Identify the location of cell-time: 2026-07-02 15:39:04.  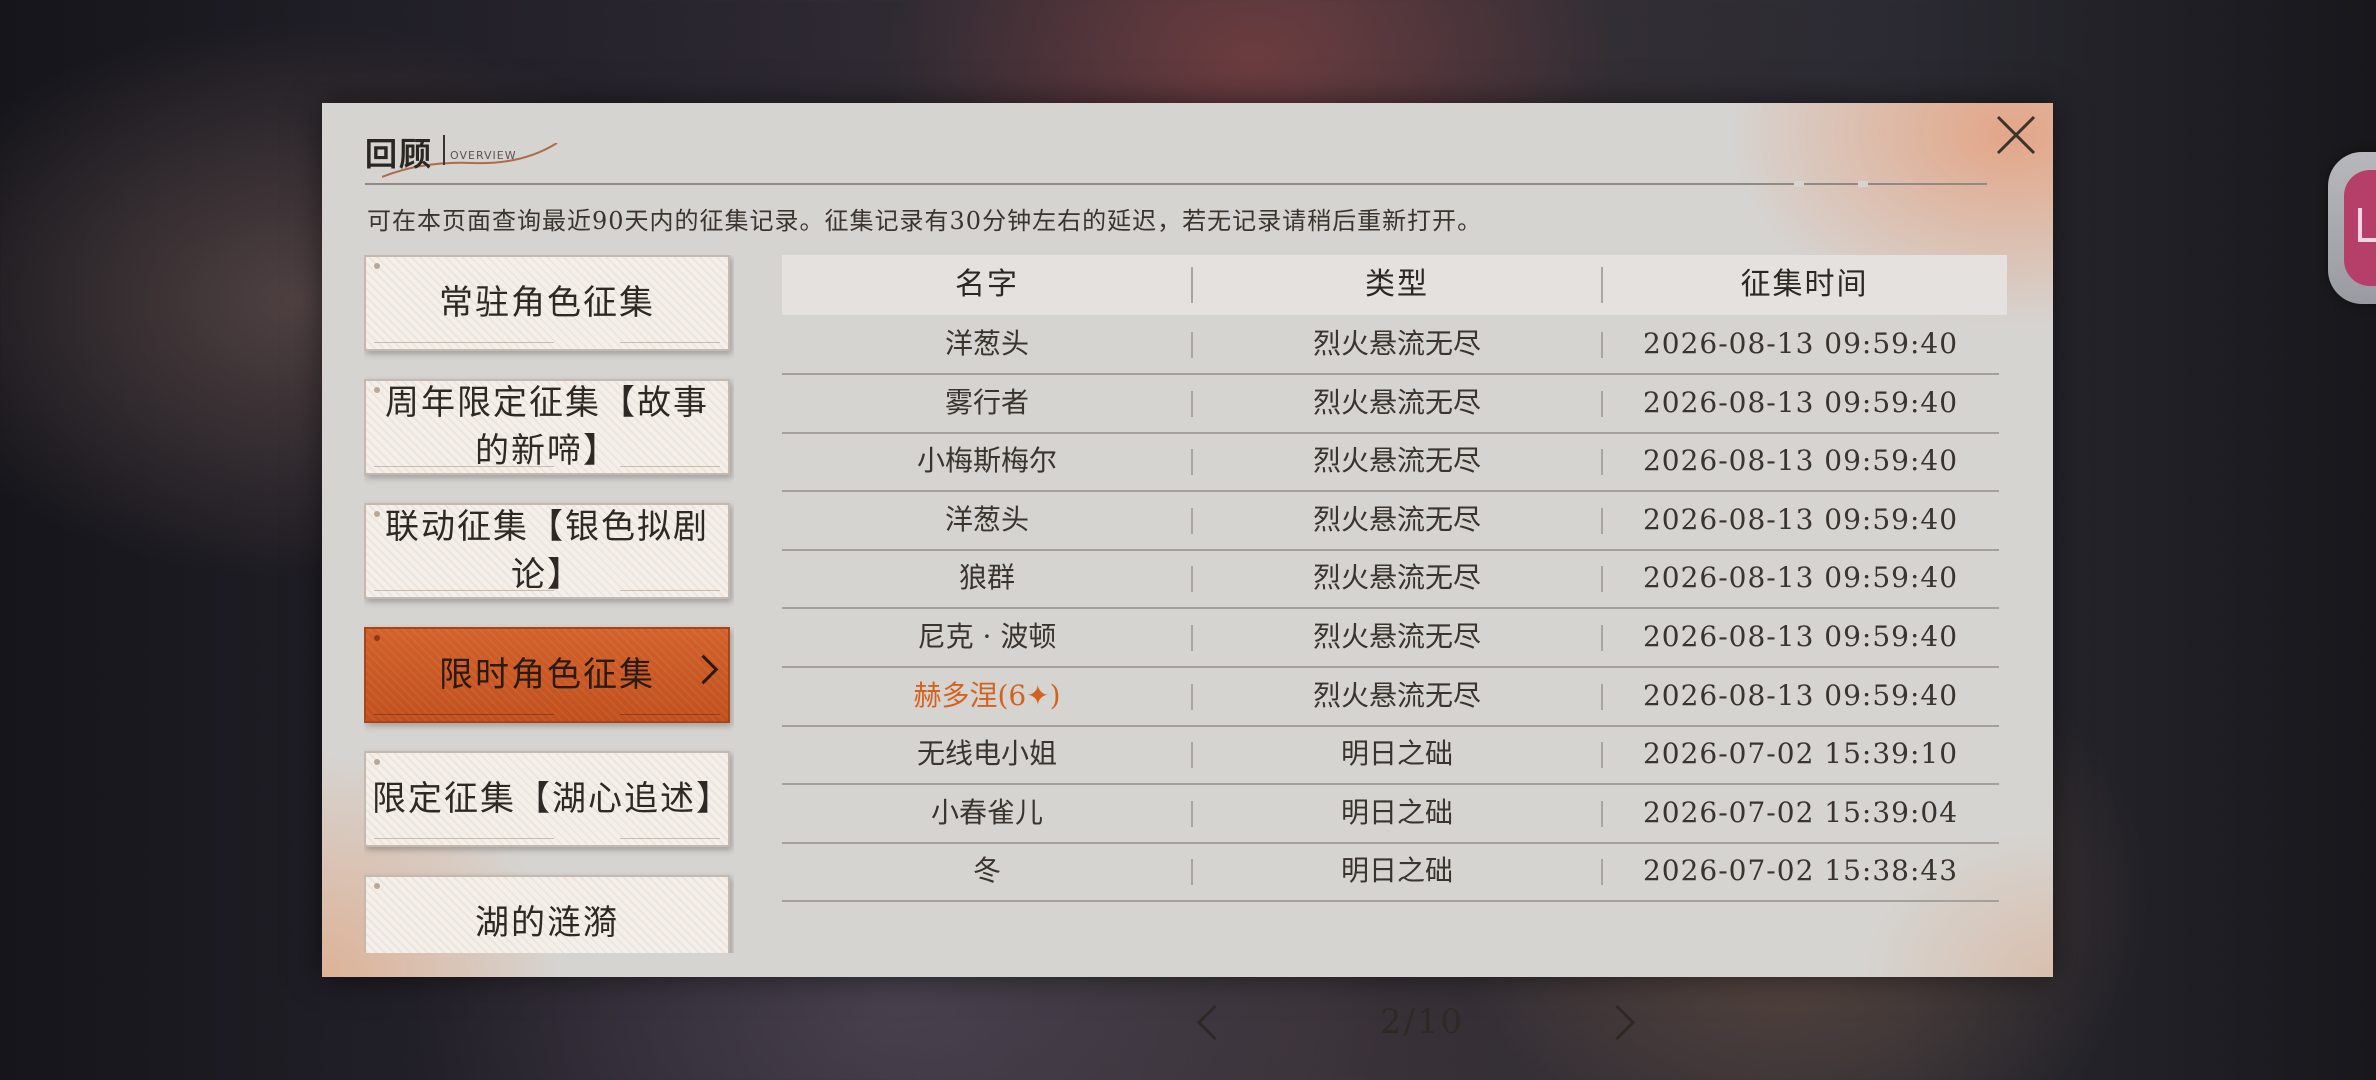
(1800, 812).